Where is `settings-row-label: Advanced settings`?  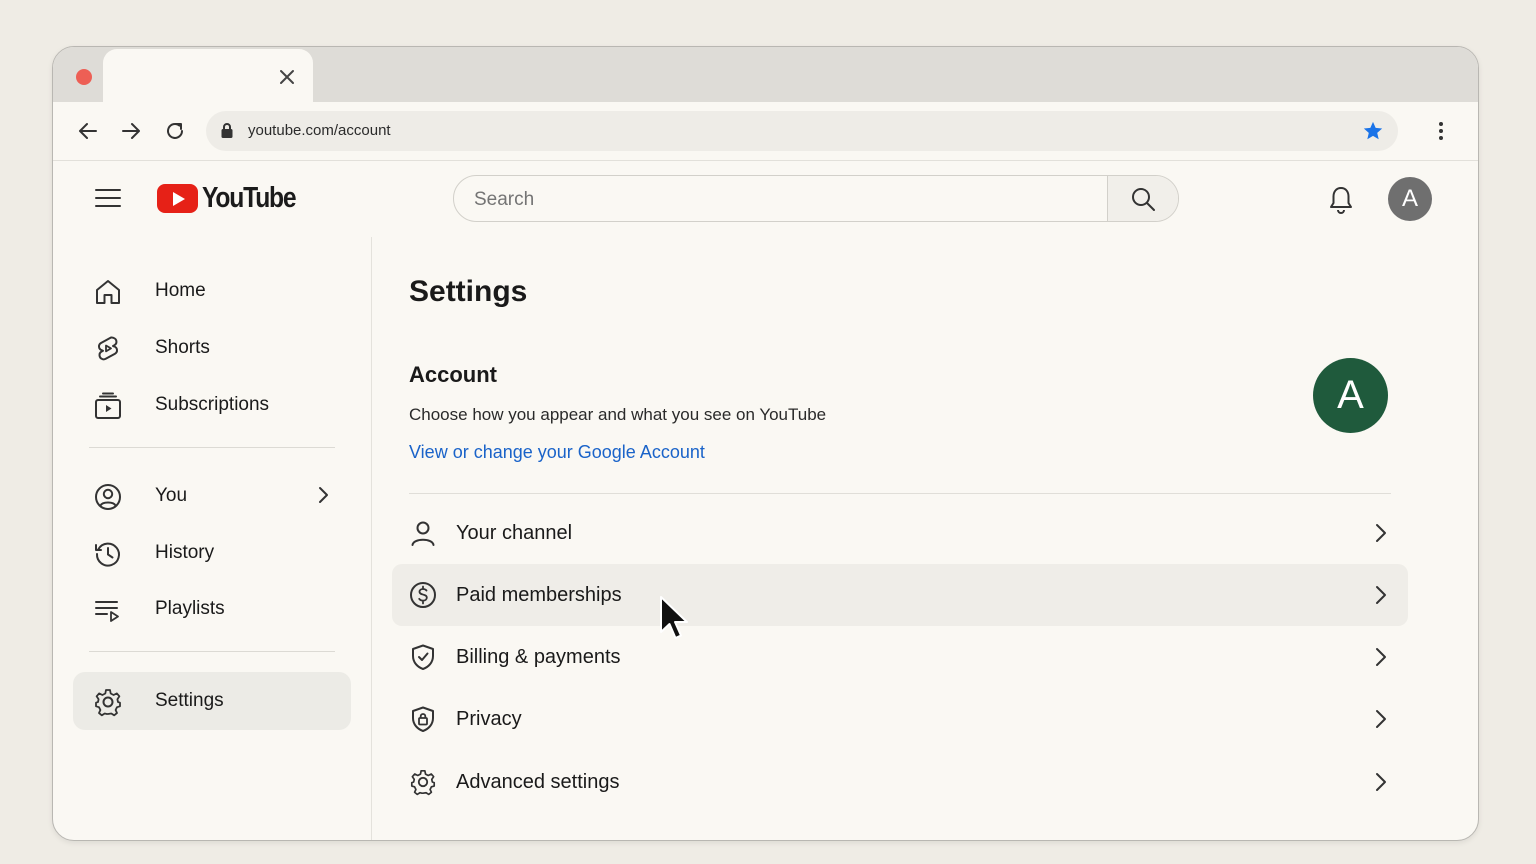 settings-row-label: Advanced settings is located at coordinates (538, 782).